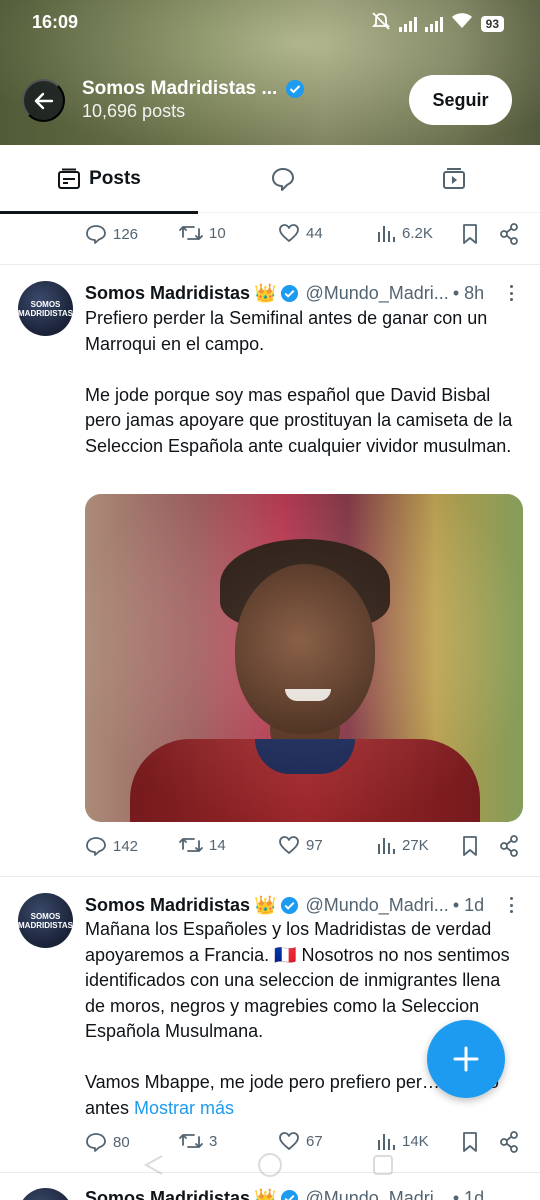  What do you see at coordinates (99, 212) in the screenshot?
I see `active-tab-indicator` at bounding box center [99, 212].